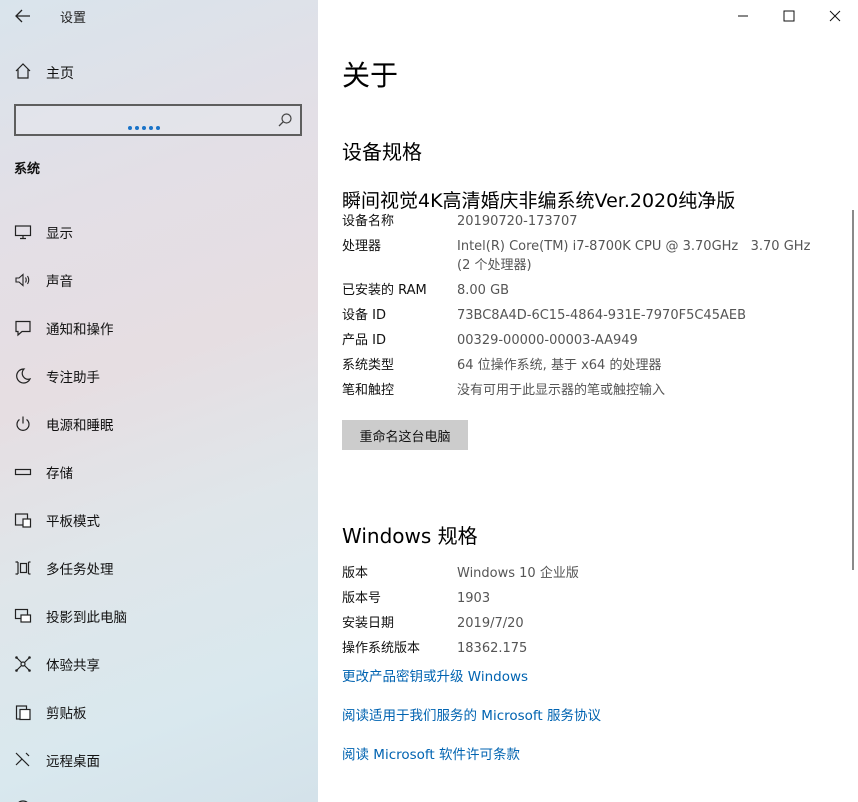  I want to click on close-icon, so click(835, 16).